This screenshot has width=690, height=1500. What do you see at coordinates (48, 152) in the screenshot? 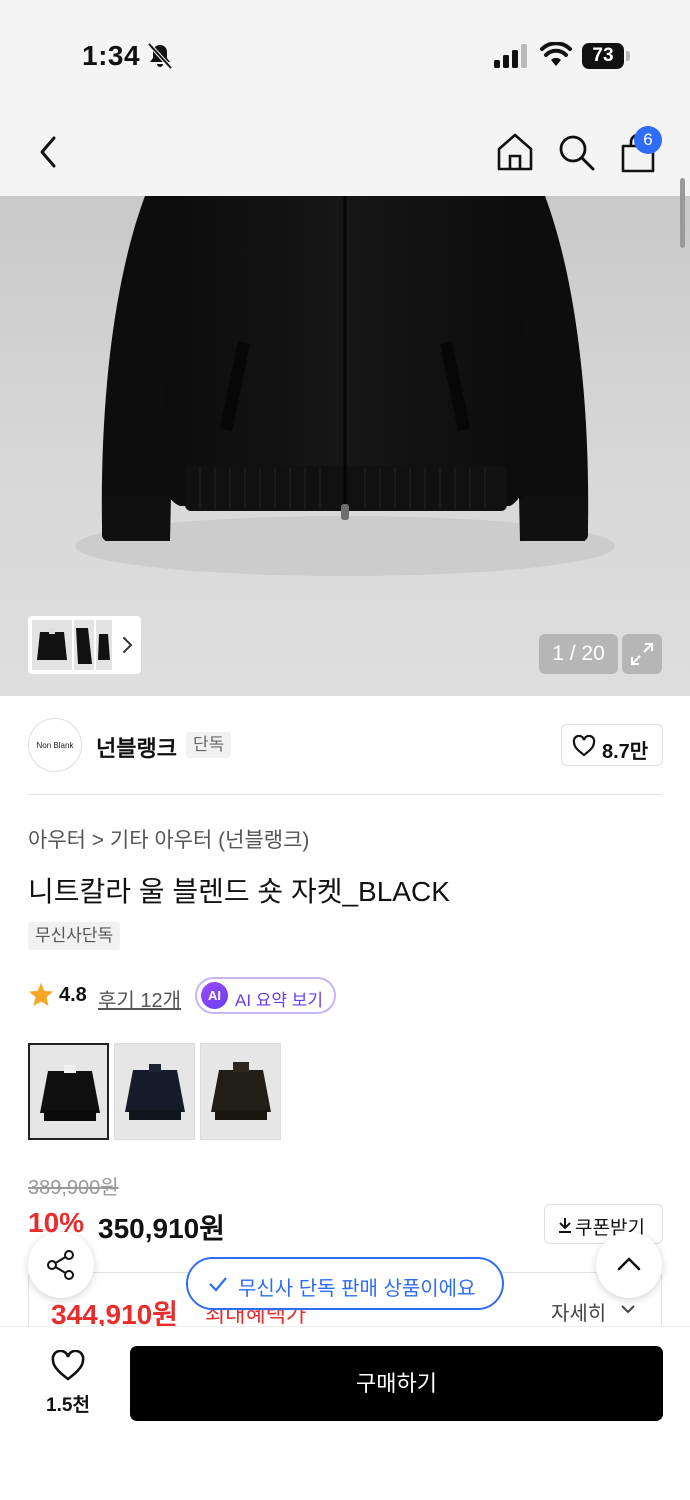
I see `back-chevron-icon` at bounding box center [48, 152].